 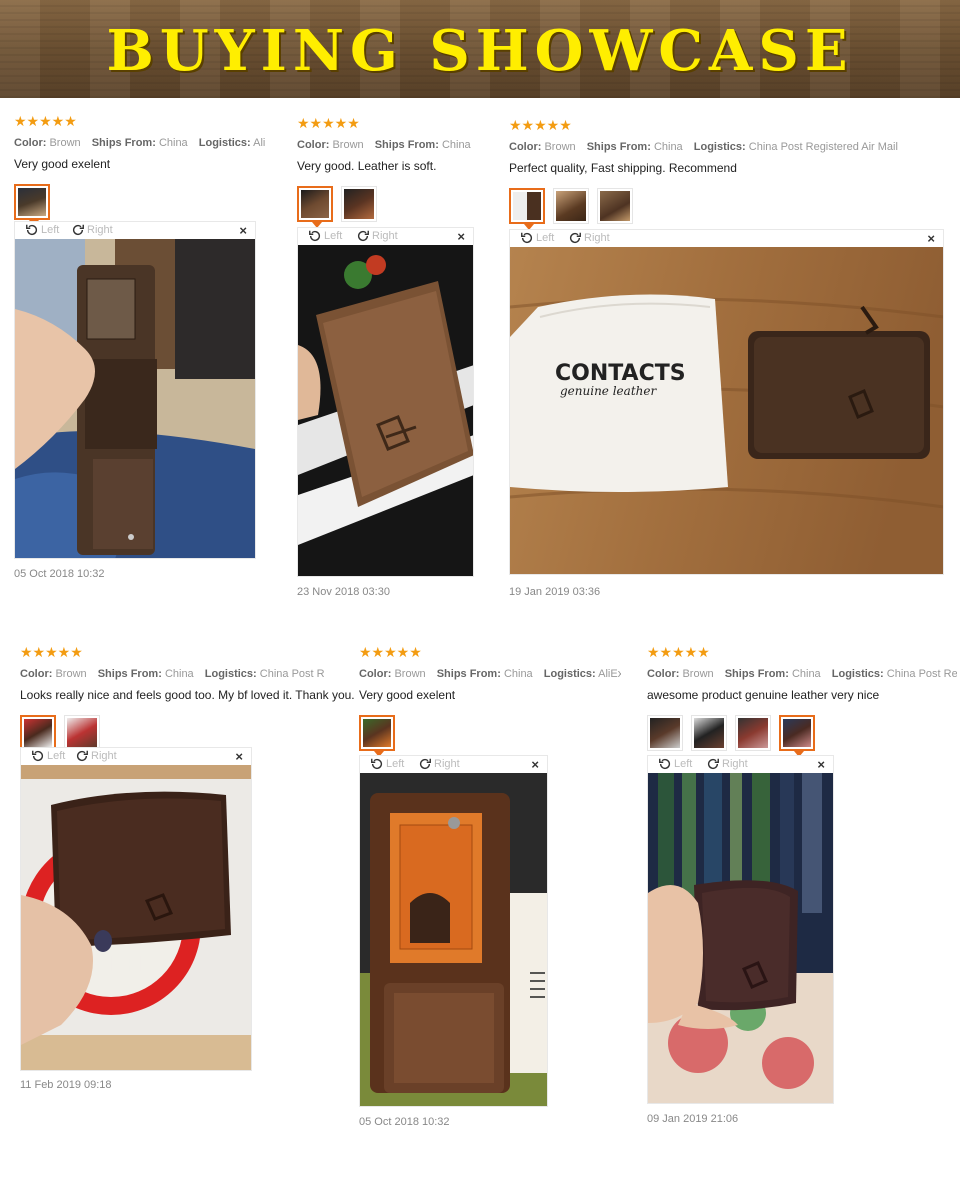 What do you see at coordinates (480, 49) in the screenshot?
I see `showcase-banner: BUYING SHOWCASE` at bounding box center [480, 49].